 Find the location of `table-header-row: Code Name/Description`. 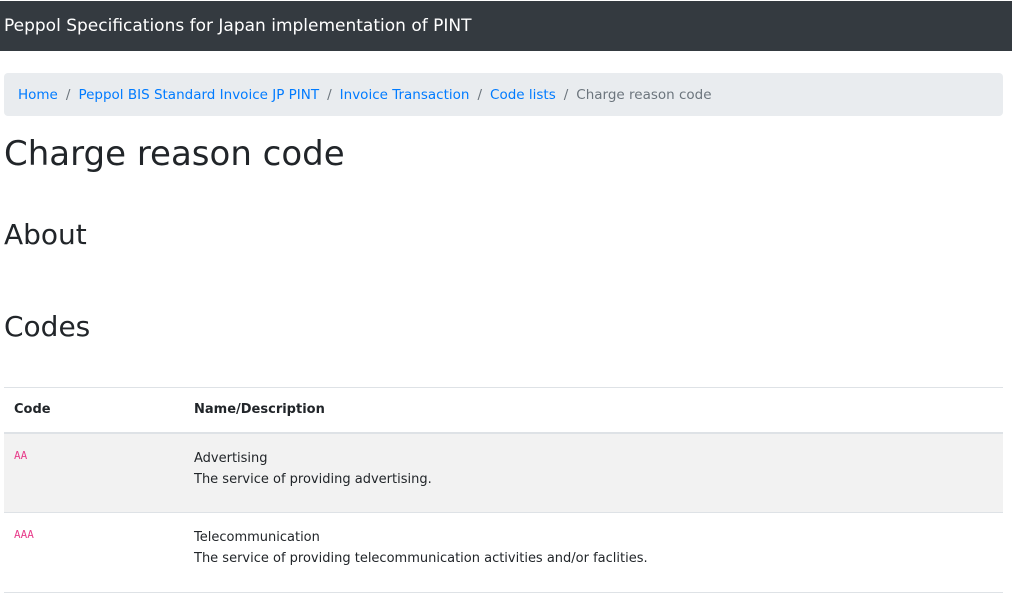

table-header-row: Code Name/Description is located at coordinates (503, 410).